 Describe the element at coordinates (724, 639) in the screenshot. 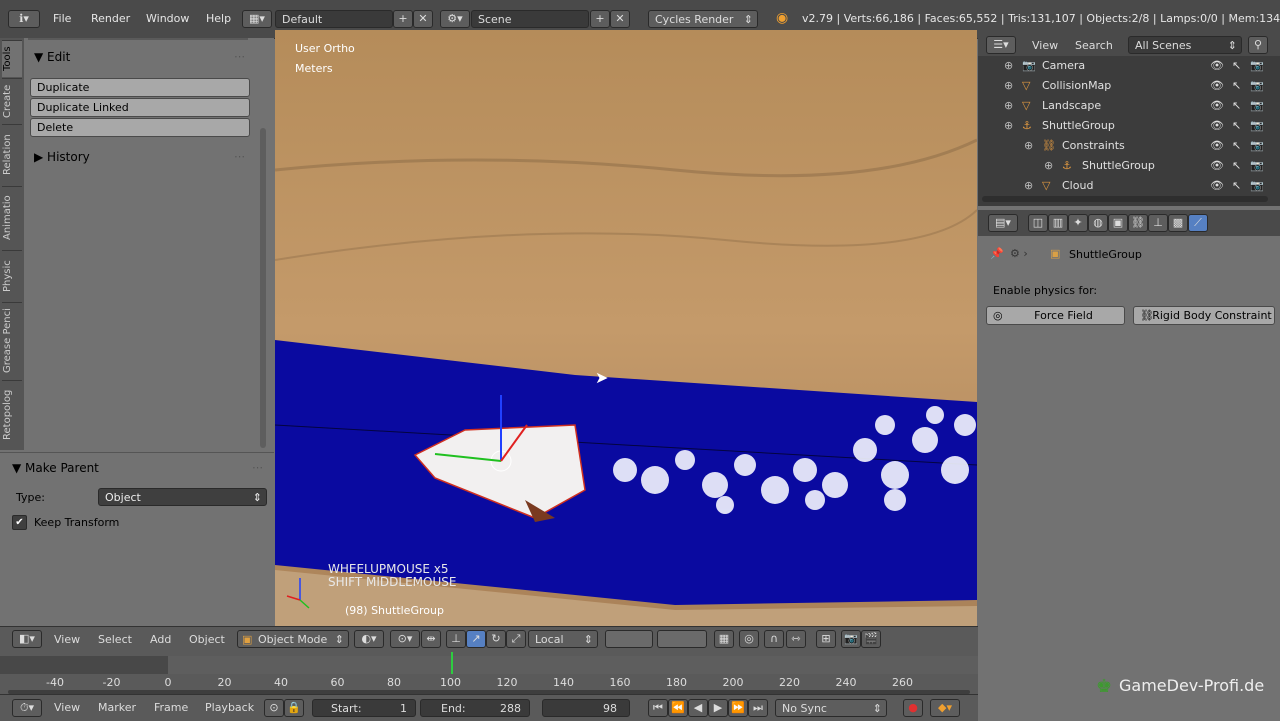

I see `lock-layers-icon: ▦` at that location.